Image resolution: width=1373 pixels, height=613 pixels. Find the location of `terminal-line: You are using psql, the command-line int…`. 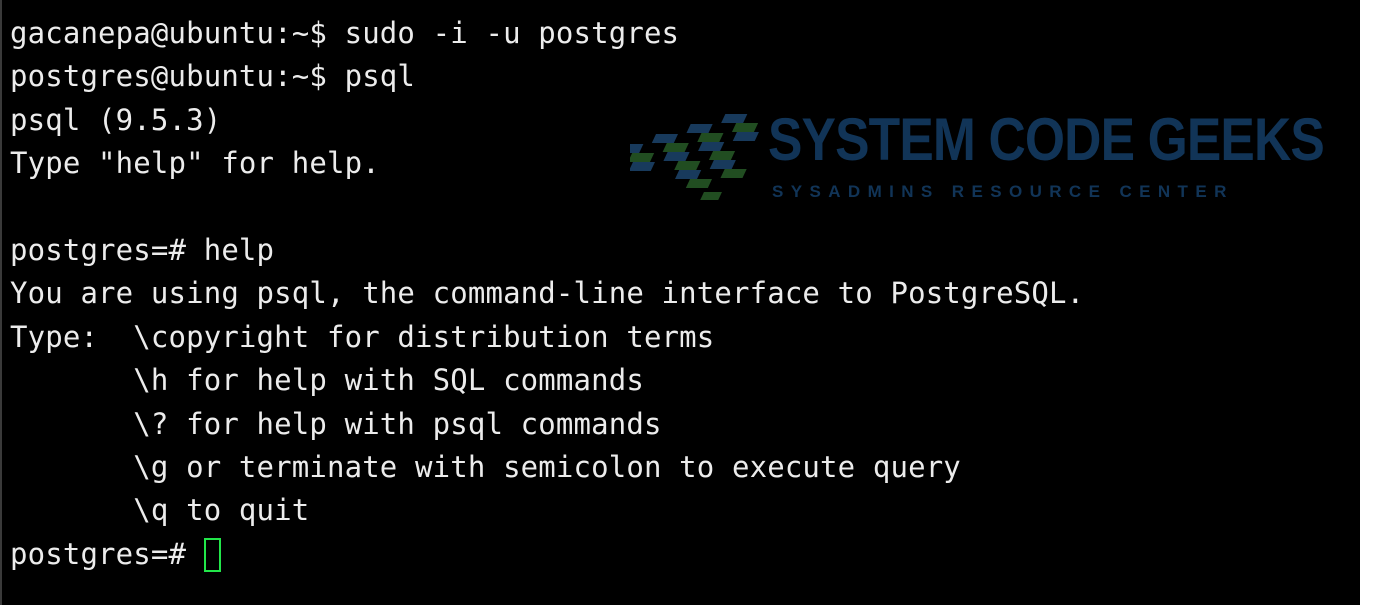

terminal-line: You are using psql, the command-line int… is located at coordinates (547, 293).